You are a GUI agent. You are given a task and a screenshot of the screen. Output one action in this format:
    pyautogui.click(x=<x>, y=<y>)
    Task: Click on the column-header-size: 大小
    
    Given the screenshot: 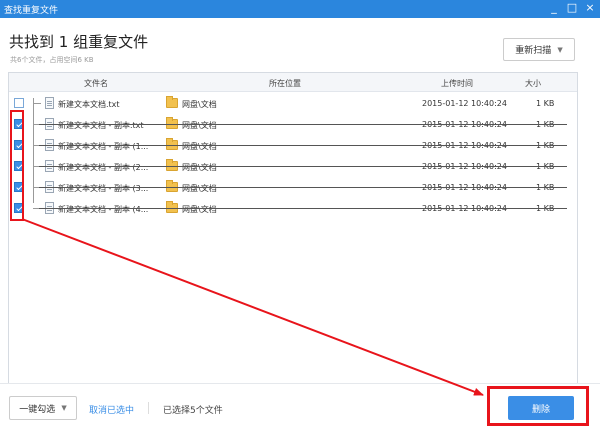 What is the action you would take?
    pyautogui.click(x=533, y=83)
    